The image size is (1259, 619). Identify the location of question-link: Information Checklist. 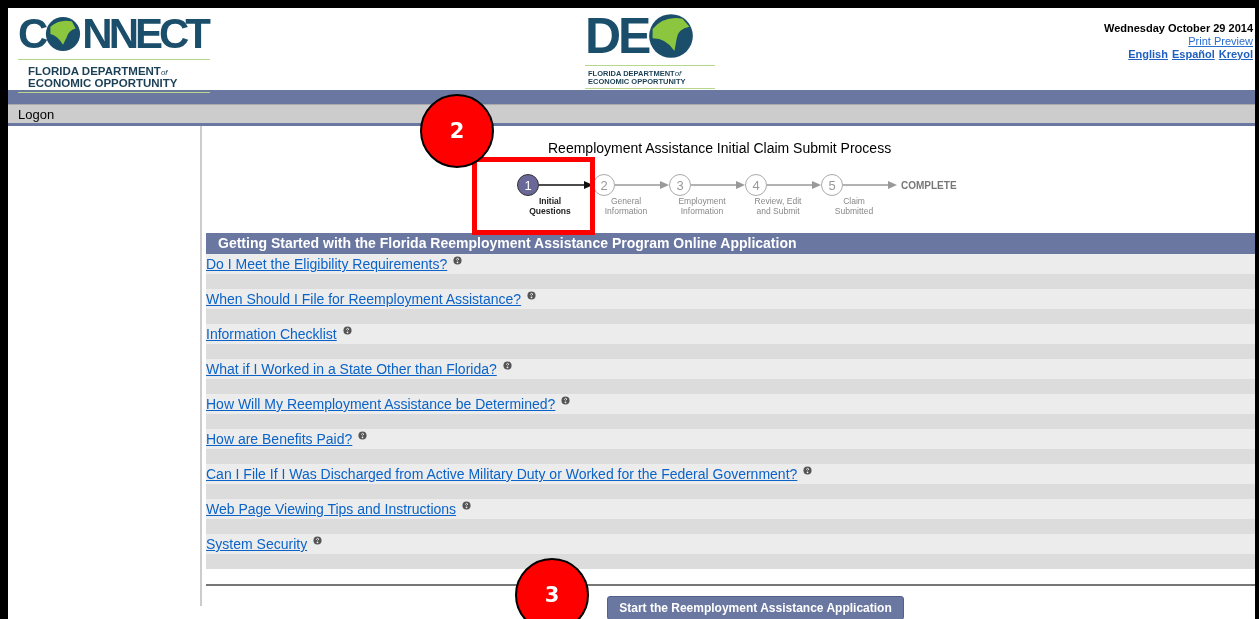
(271, 334).